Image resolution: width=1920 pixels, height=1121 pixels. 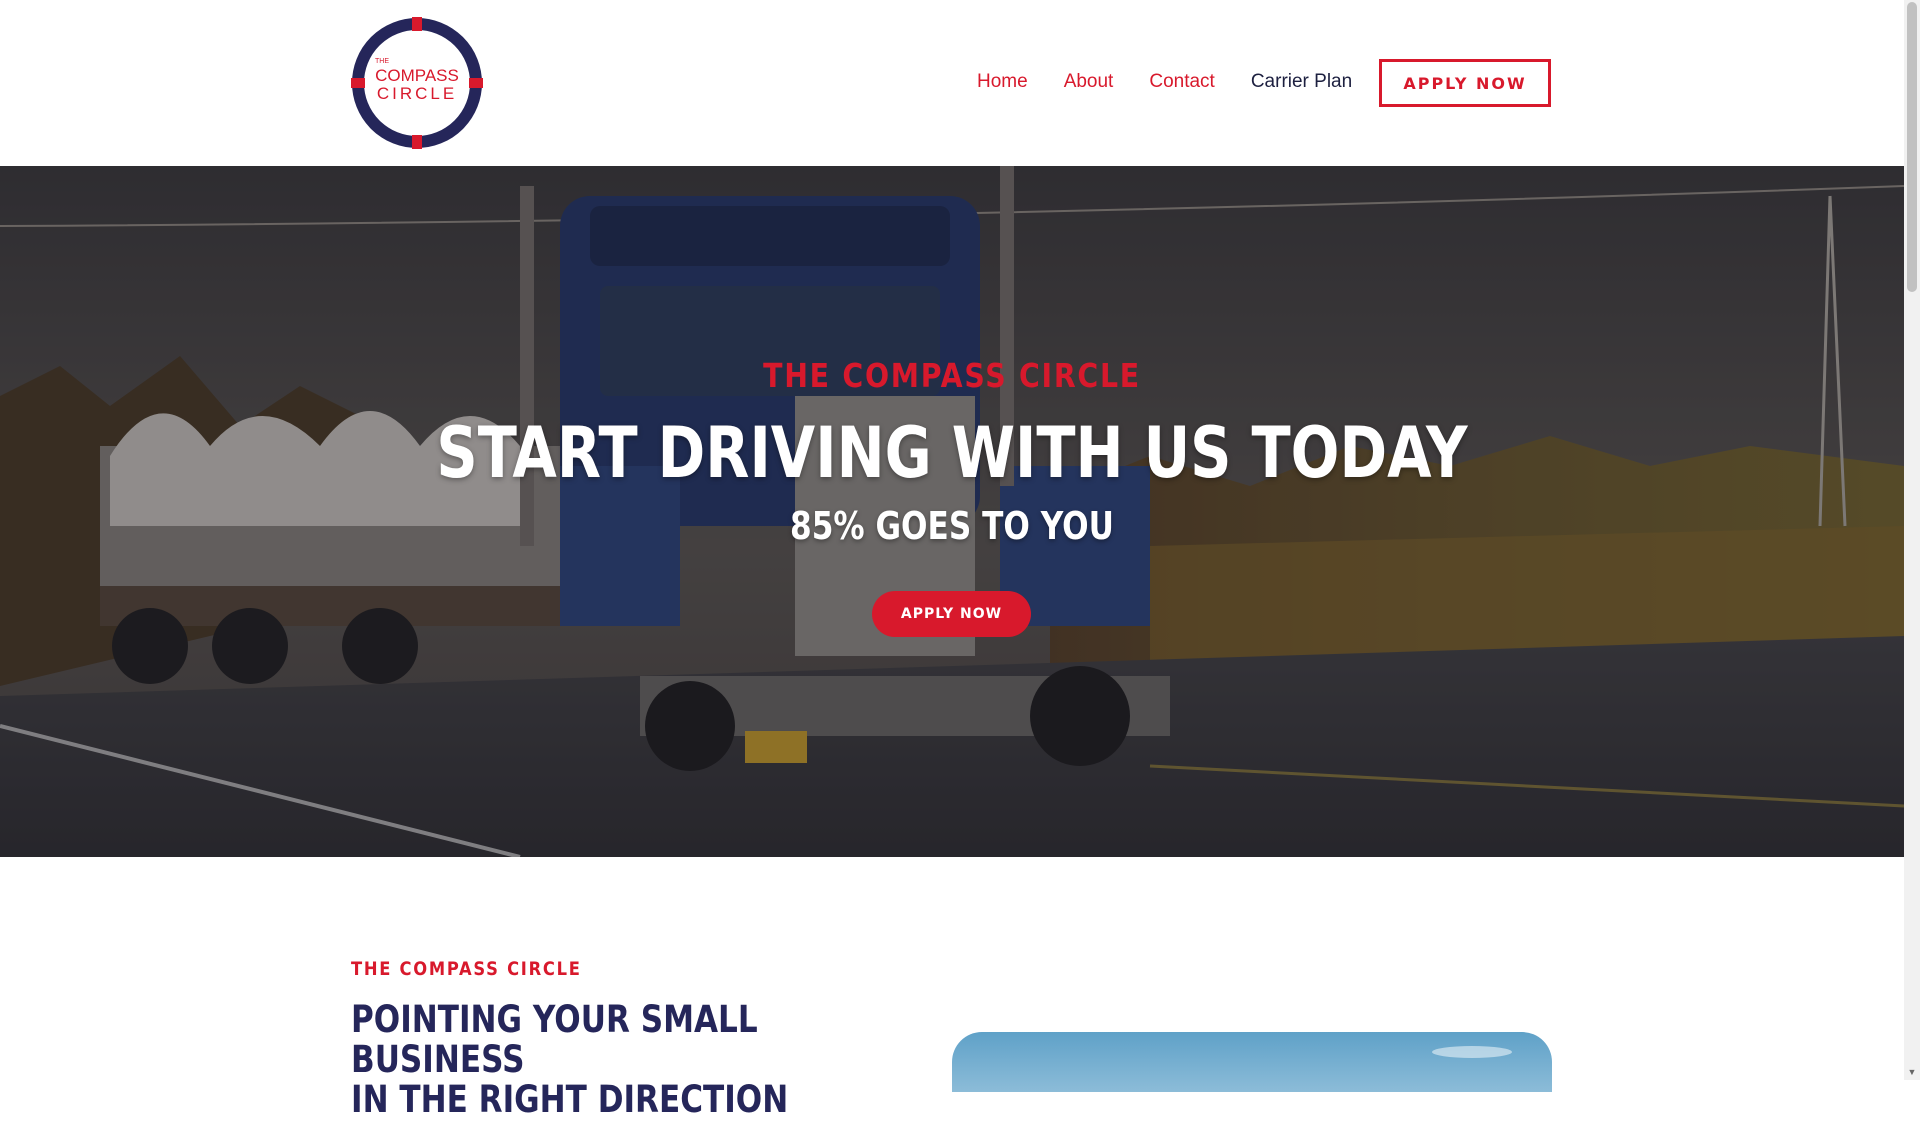 What do you see at coordinates (554, 1039) in the screenshot?
I see `about-title-line1: POINTING YOUR SMALL BUSINESS` at bounding box center [554, 1039].